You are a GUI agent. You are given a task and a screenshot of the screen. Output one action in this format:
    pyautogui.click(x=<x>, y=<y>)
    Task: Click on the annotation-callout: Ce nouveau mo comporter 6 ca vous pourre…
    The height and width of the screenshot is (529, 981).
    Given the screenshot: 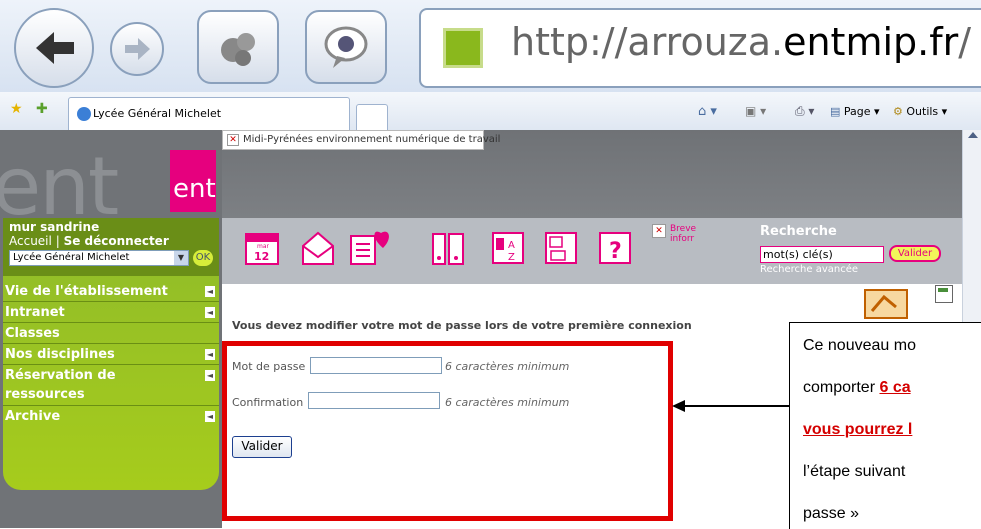 What is the action you would take?
    pyautogui.click(x=885, y=425)
    